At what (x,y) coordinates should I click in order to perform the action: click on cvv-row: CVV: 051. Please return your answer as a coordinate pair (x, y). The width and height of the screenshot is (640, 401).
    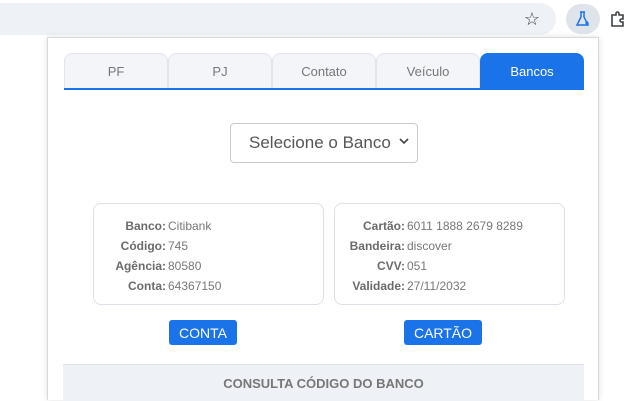
    Looking at the image, I should click on (449, 266).